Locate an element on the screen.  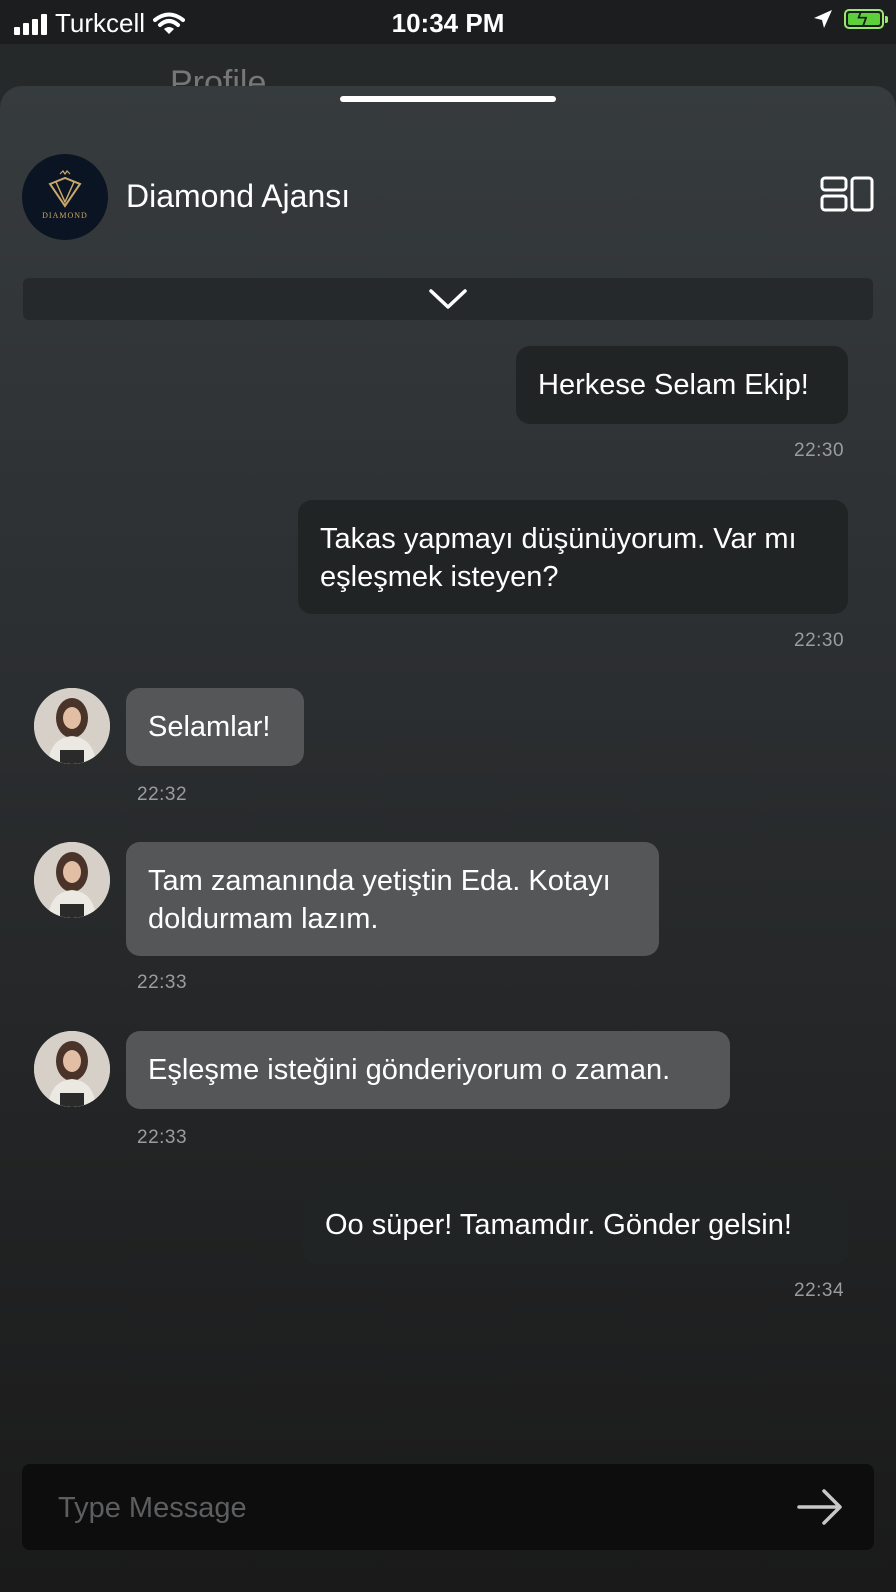
battery-icon: ϟ is located at coordinates (866, 19).